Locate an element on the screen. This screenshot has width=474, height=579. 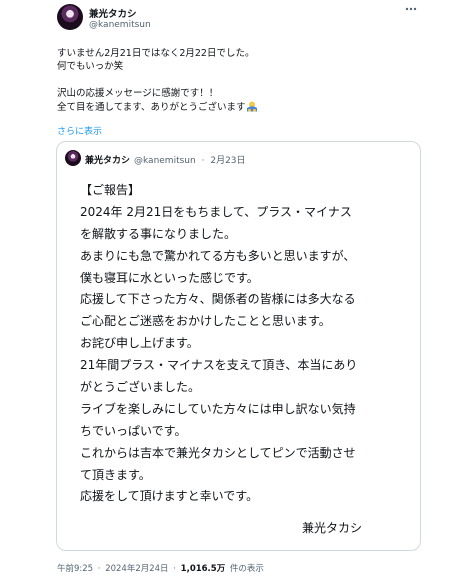
author-name: 兼光タカシ is located at coordinates (113, 13).